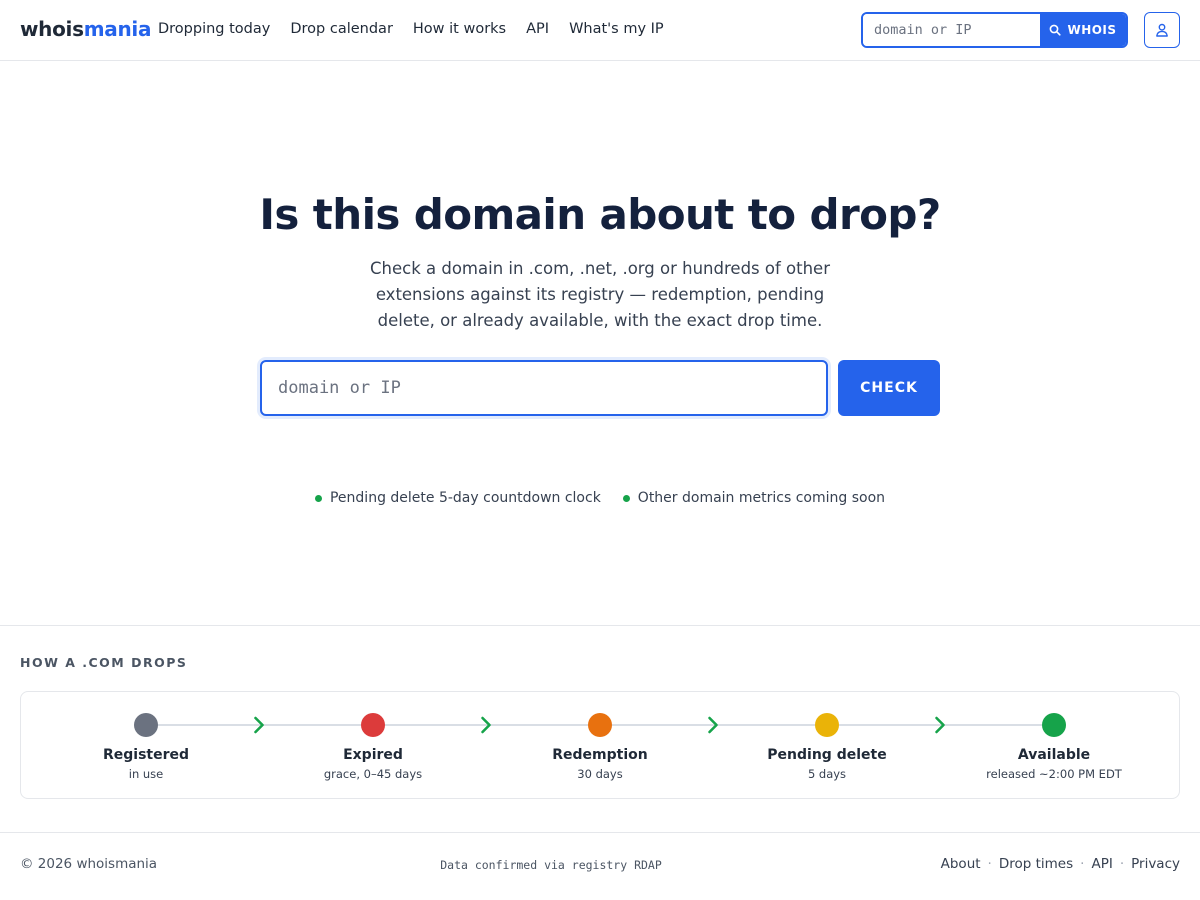 The image size is (1200, 900). Describe the element at coordinates (961, 864) in the screenshot. I see `footer-link-about: About` at that location.